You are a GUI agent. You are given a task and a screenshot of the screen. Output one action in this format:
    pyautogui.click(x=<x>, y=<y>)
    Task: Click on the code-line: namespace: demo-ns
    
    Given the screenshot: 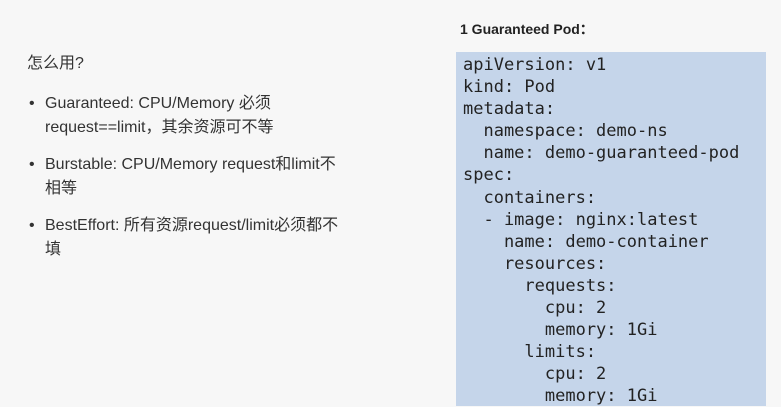 What is the action you would take?
    pyautogui.click(x=565, y=131)
    